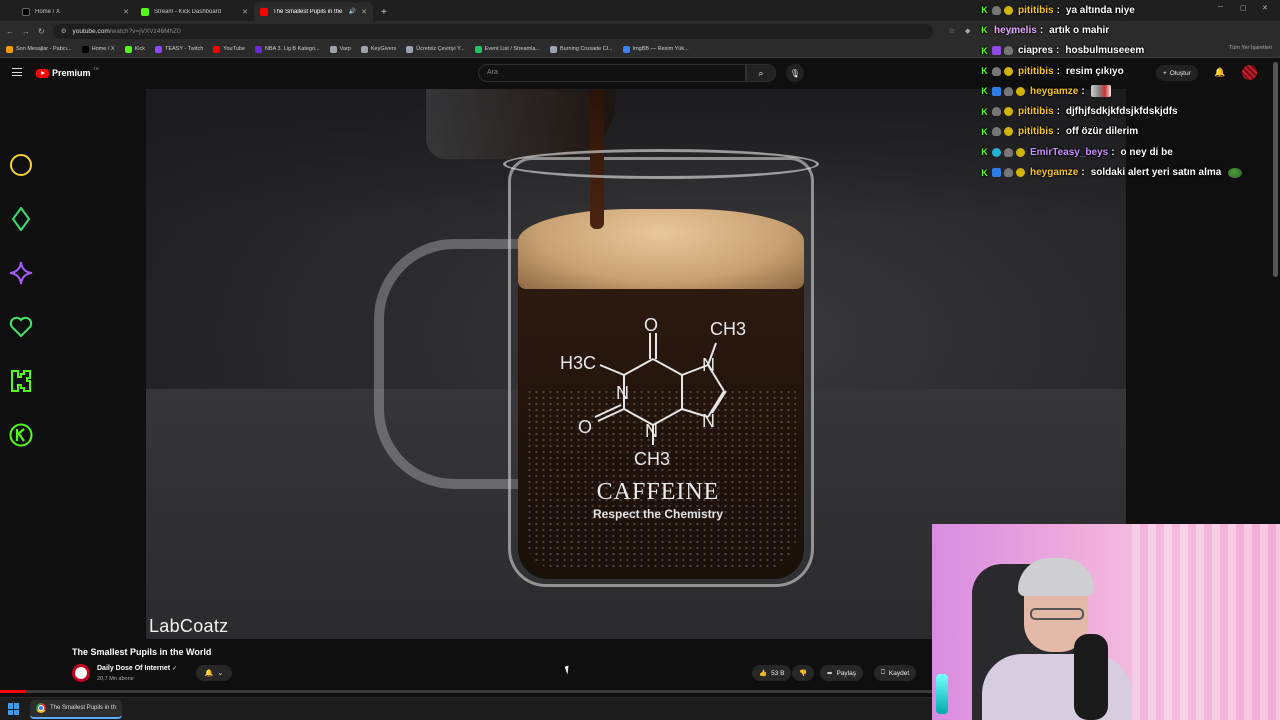  I want to click on taskbar: The Smallest Pupils in th, so click(466, 708).